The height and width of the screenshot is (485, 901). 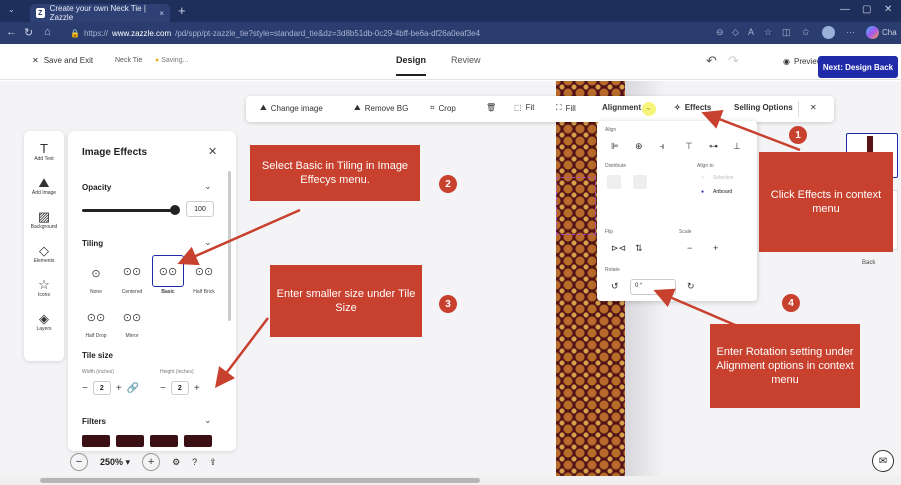 What do you see at coordinates (618, 248) in the screenshot?
I see `flip-horizontal-icon: ⊳⊲` at bounding box center [618, 248].